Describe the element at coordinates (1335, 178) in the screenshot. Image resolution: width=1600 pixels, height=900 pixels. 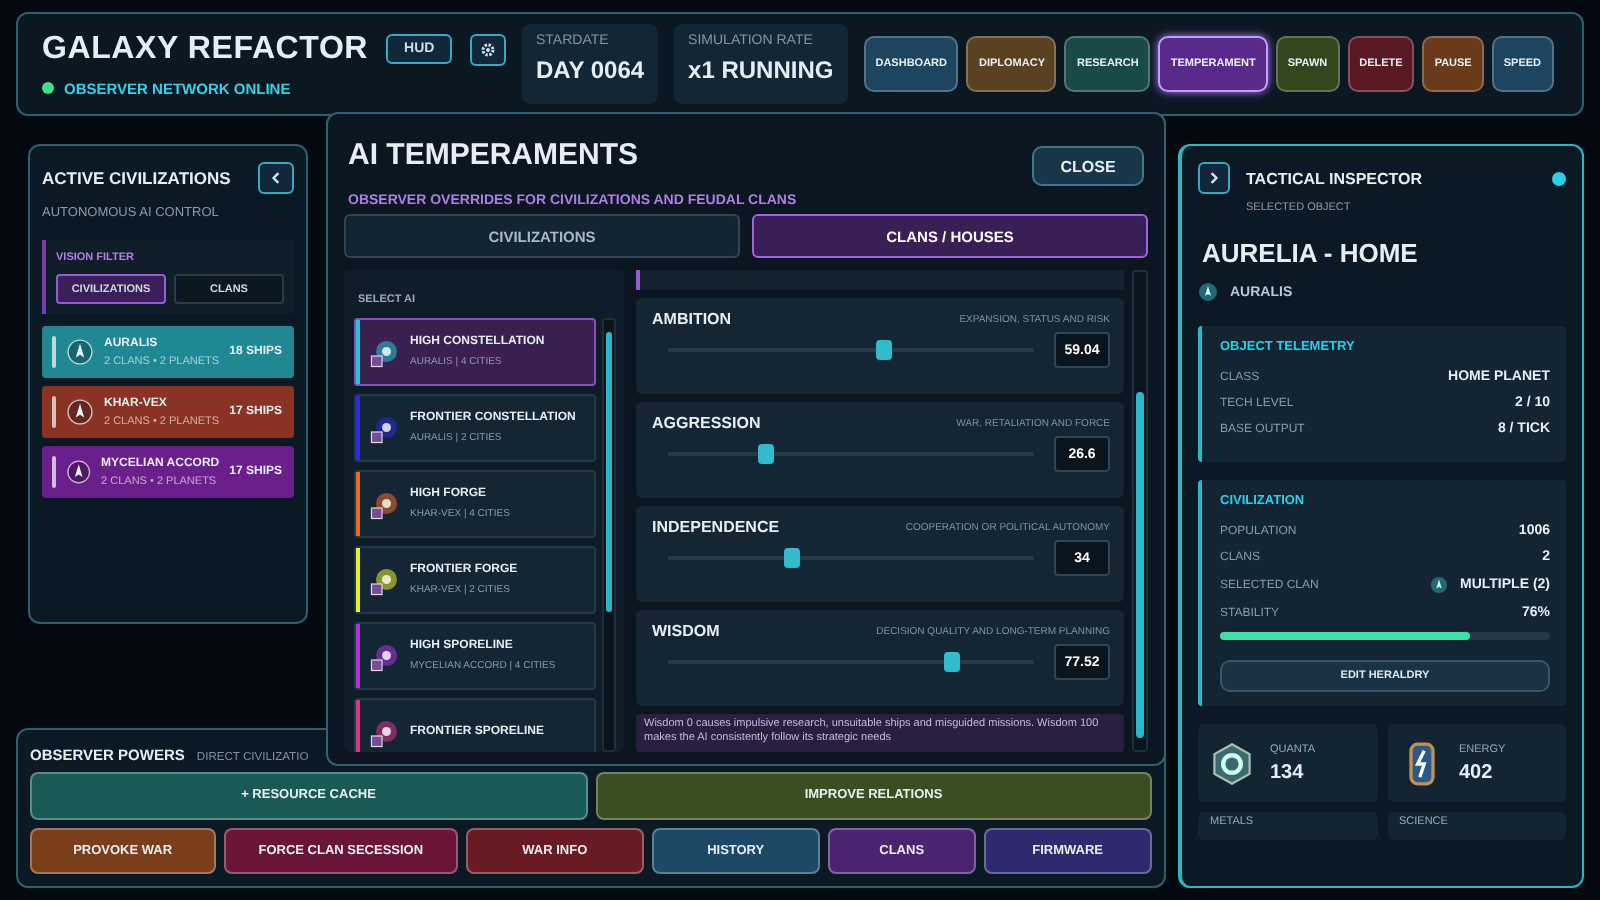
I see `panel-title: TACTICAL INSPECTOR` at that location.